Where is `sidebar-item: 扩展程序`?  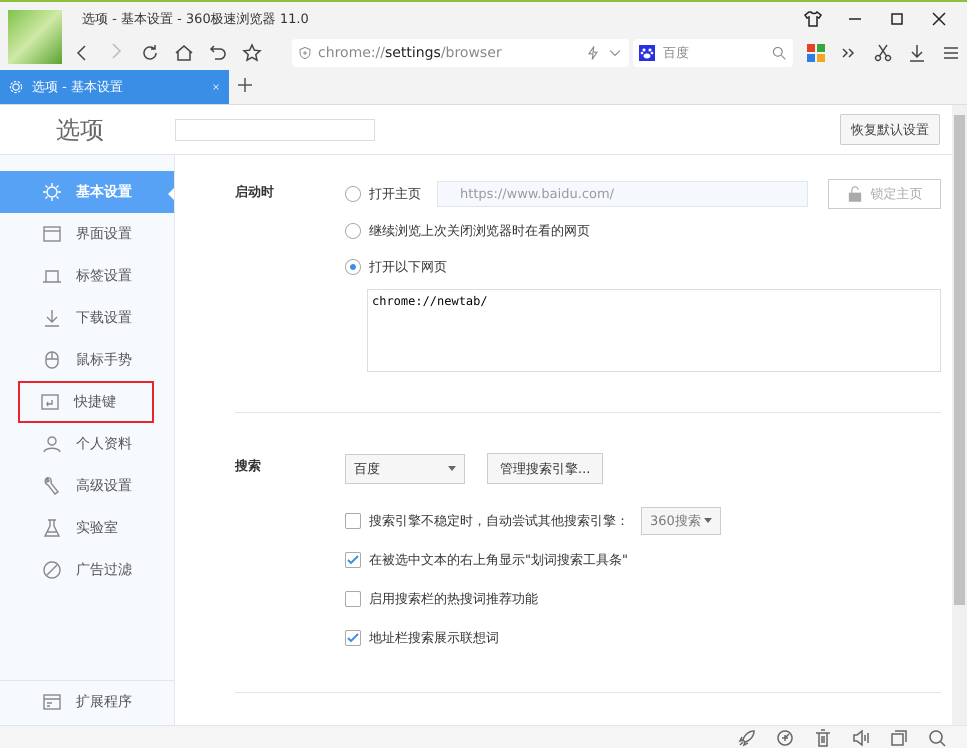
sidebar-item: 扩展程序 is located at coordinates (87, 702).